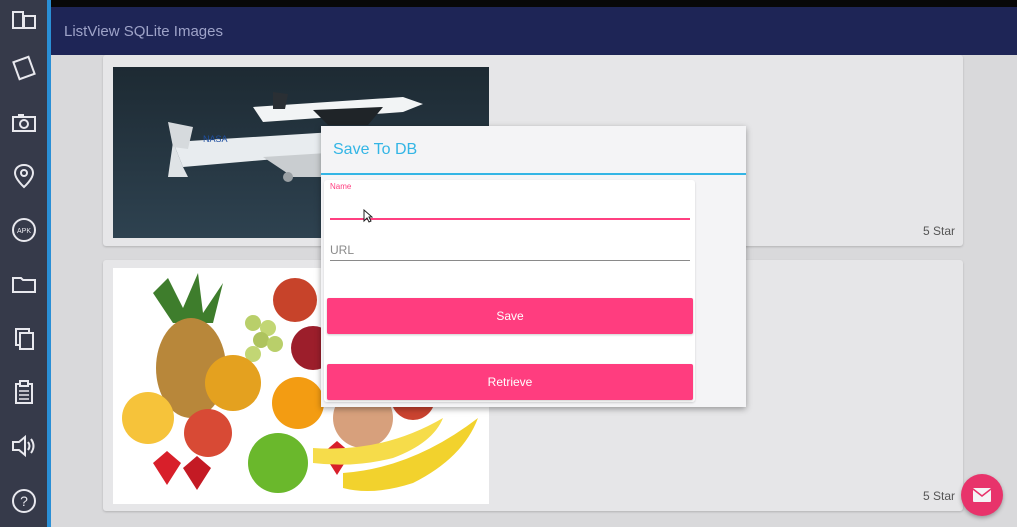 The image size is (1017, 527). I want to click on email-fab, so click(982, 495).